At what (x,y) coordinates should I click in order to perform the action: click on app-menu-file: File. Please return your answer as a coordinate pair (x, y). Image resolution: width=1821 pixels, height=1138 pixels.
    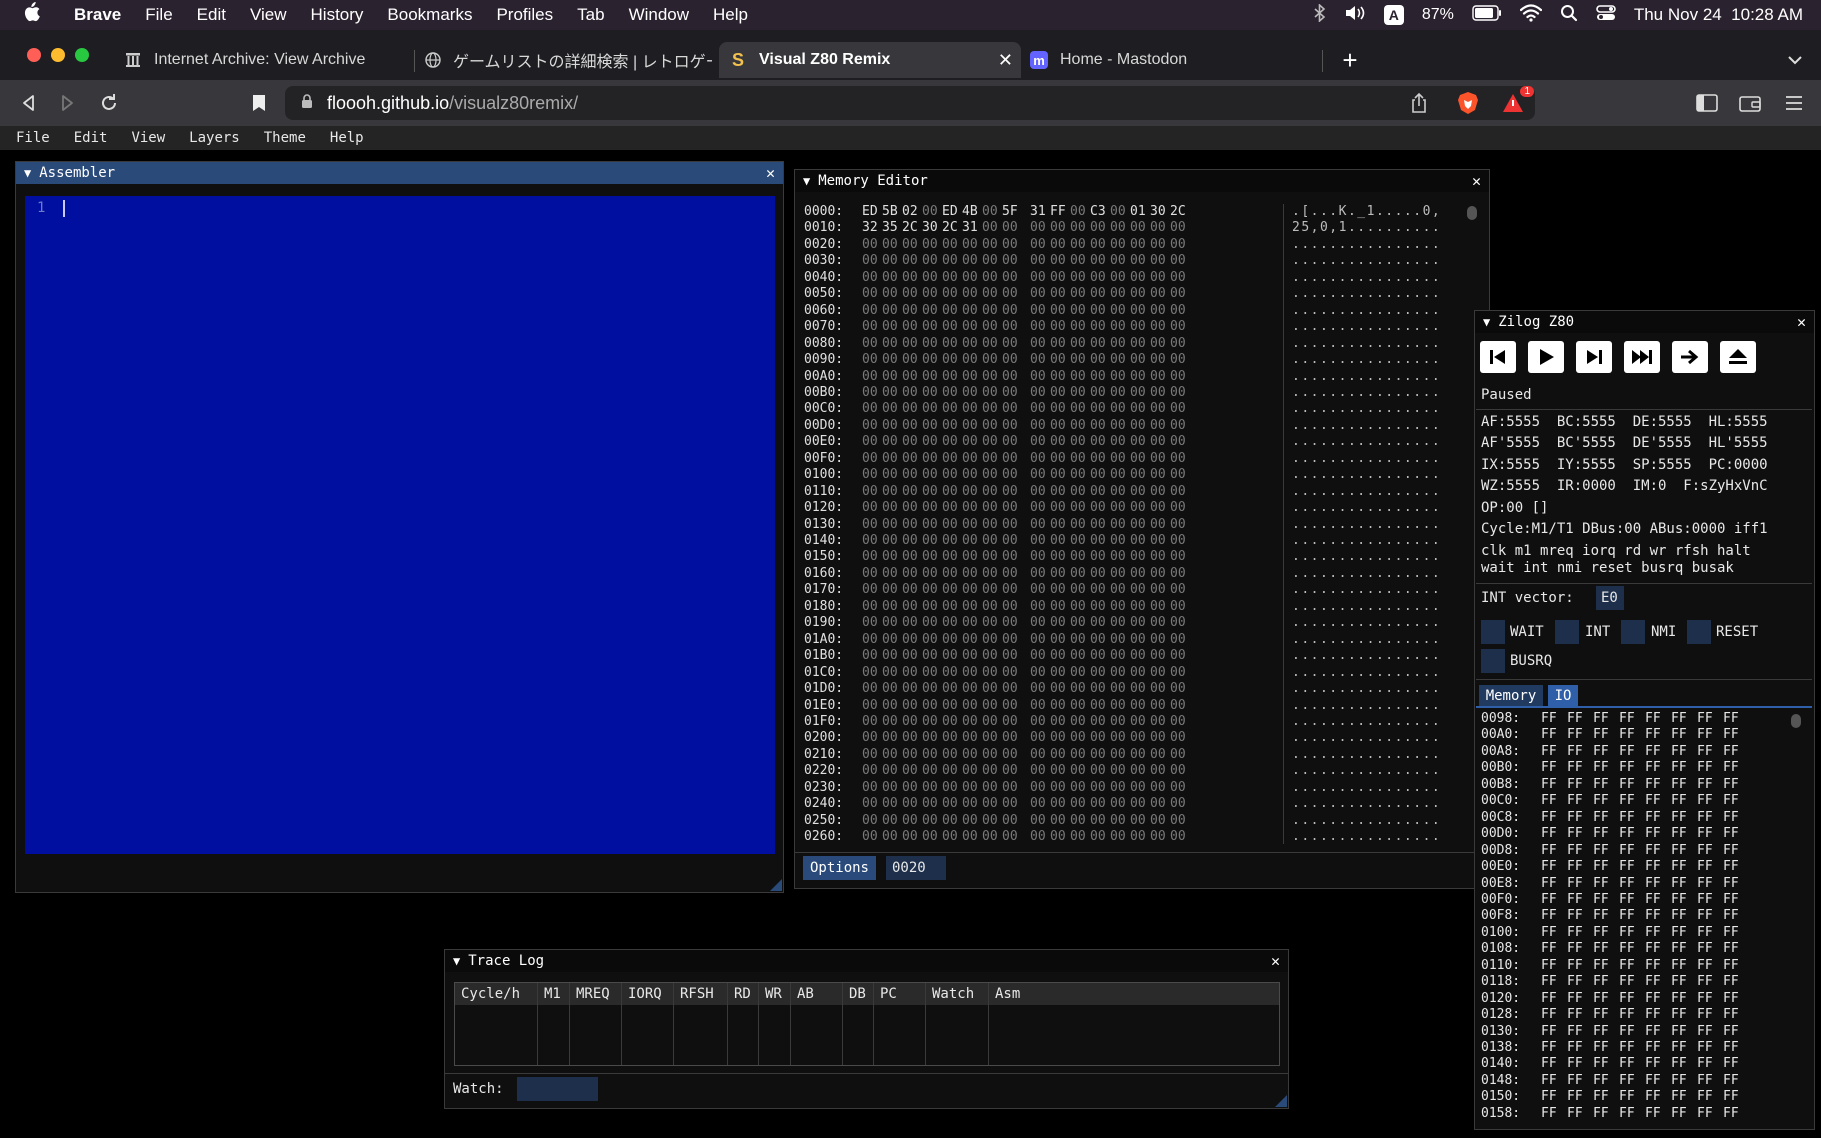
    Looking at the image, I should click on (29, 138).